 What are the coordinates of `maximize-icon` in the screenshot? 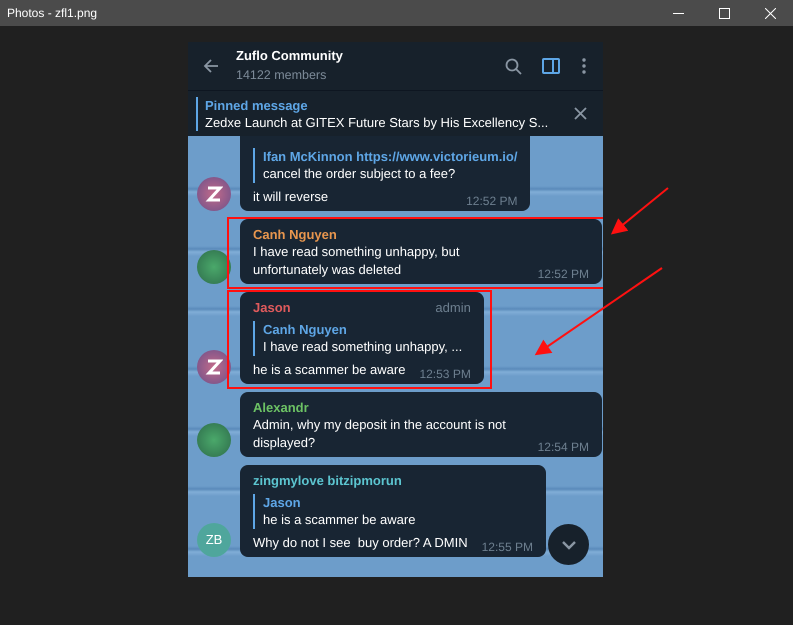 It's located at (724, 13).